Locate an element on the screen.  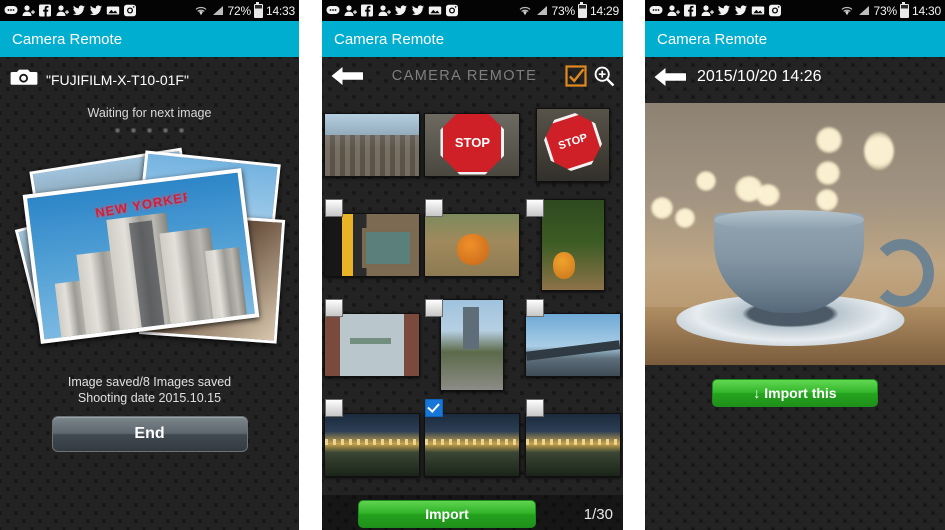
grid-toolbar: CAMERA REMOTE is located at coordinates (472, 76).